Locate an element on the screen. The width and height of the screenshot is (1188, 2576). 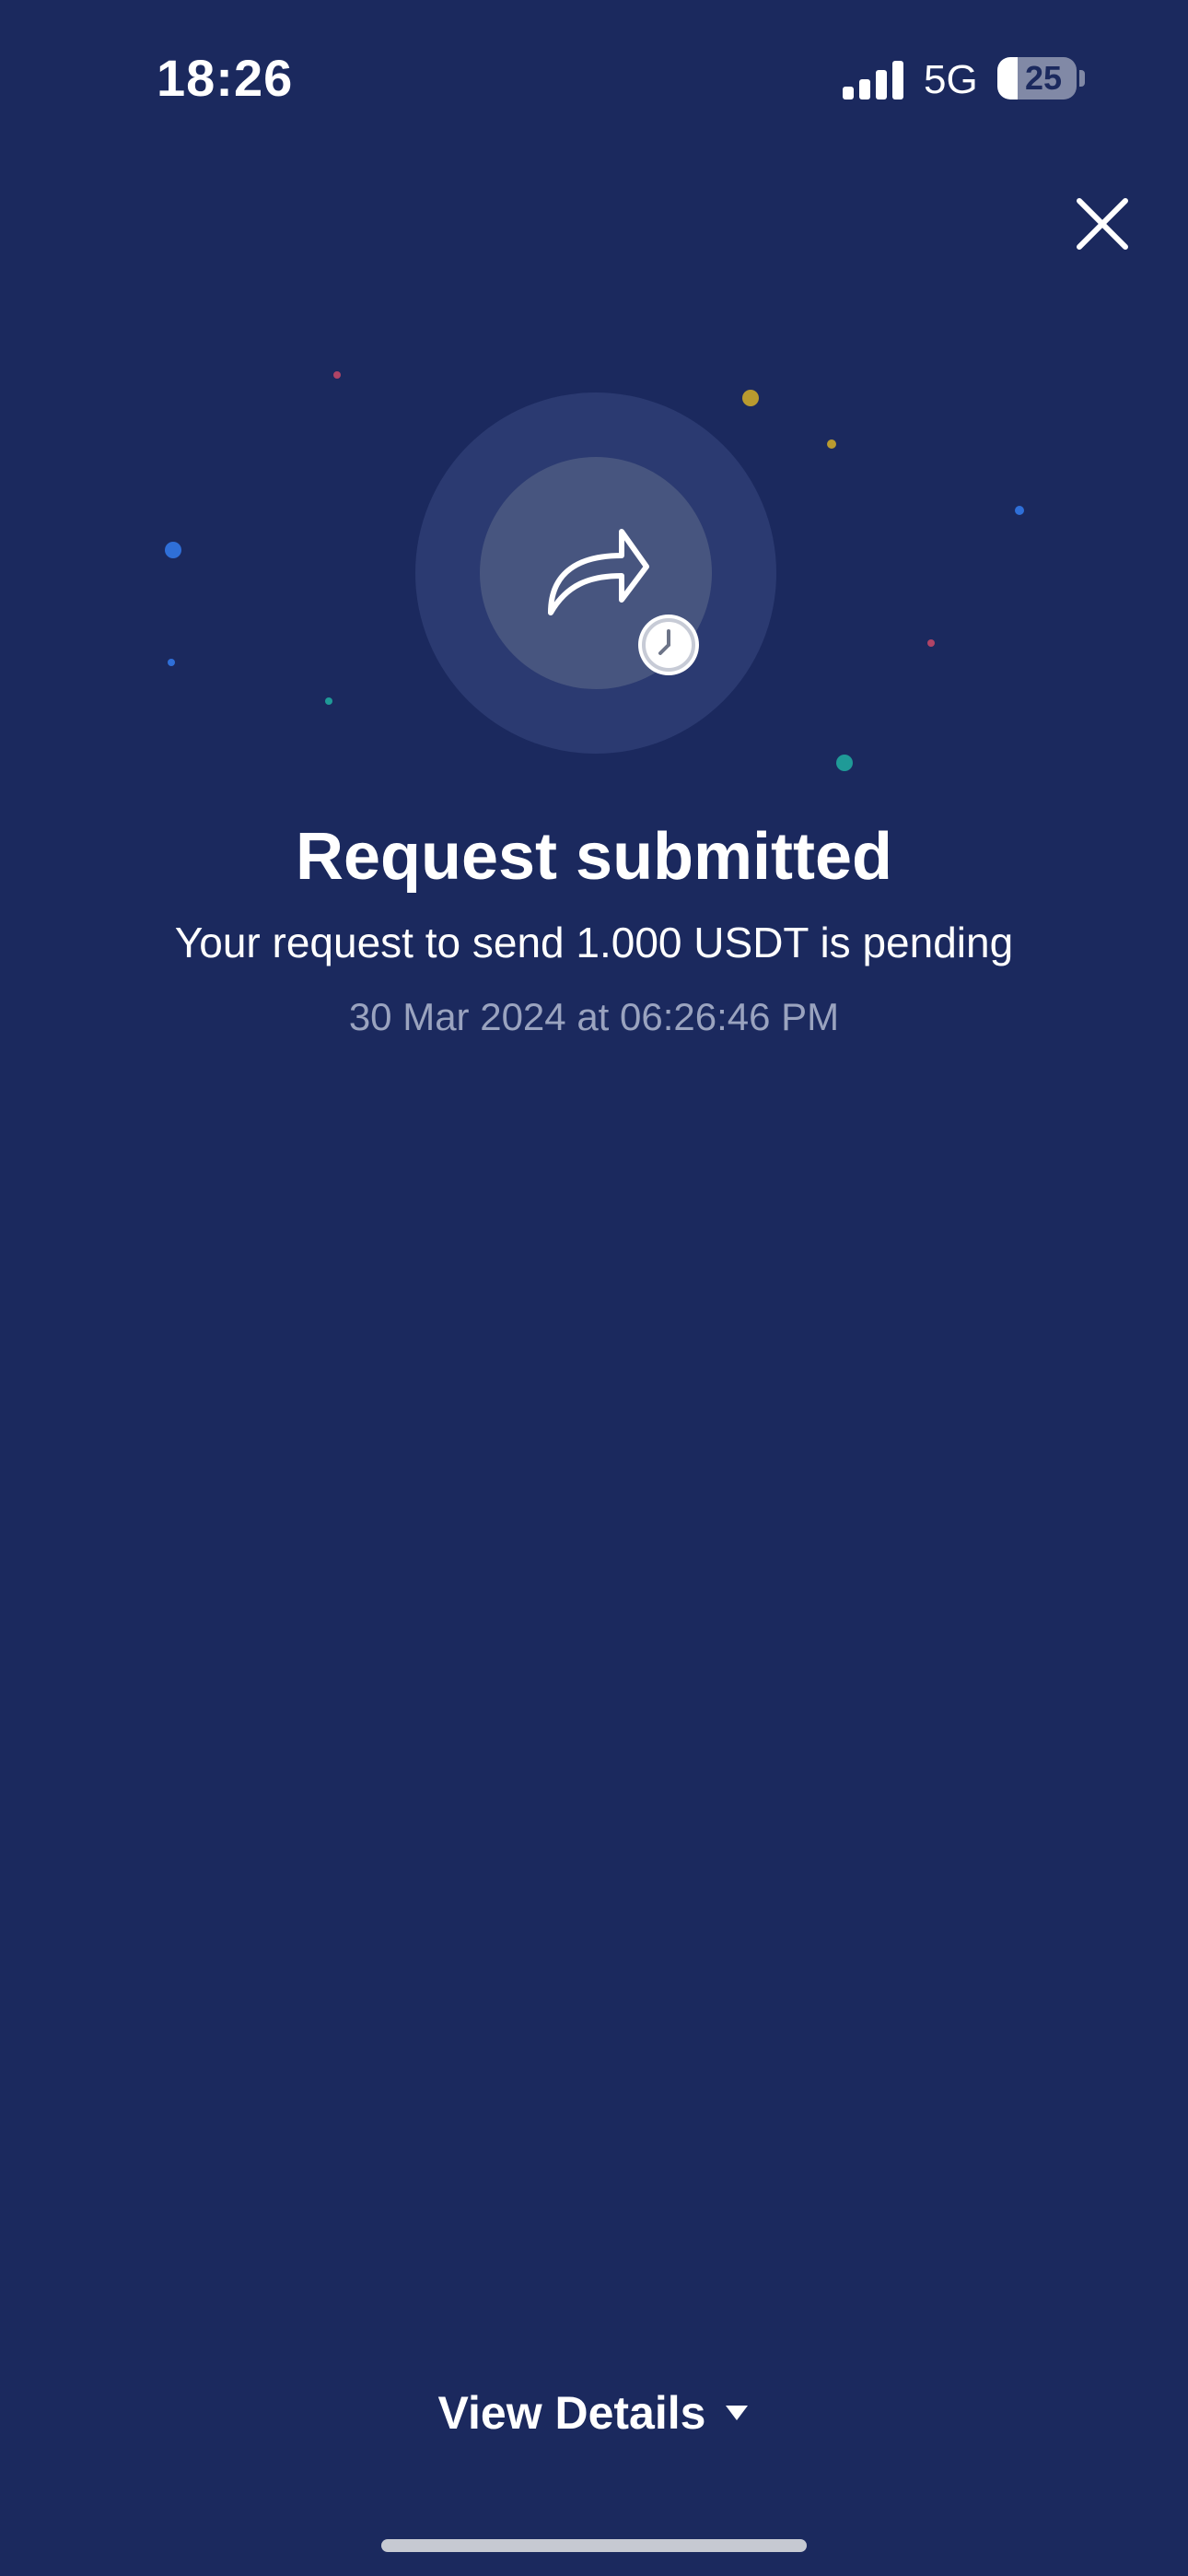
home-indicator is located at coordinates (594, 2545).